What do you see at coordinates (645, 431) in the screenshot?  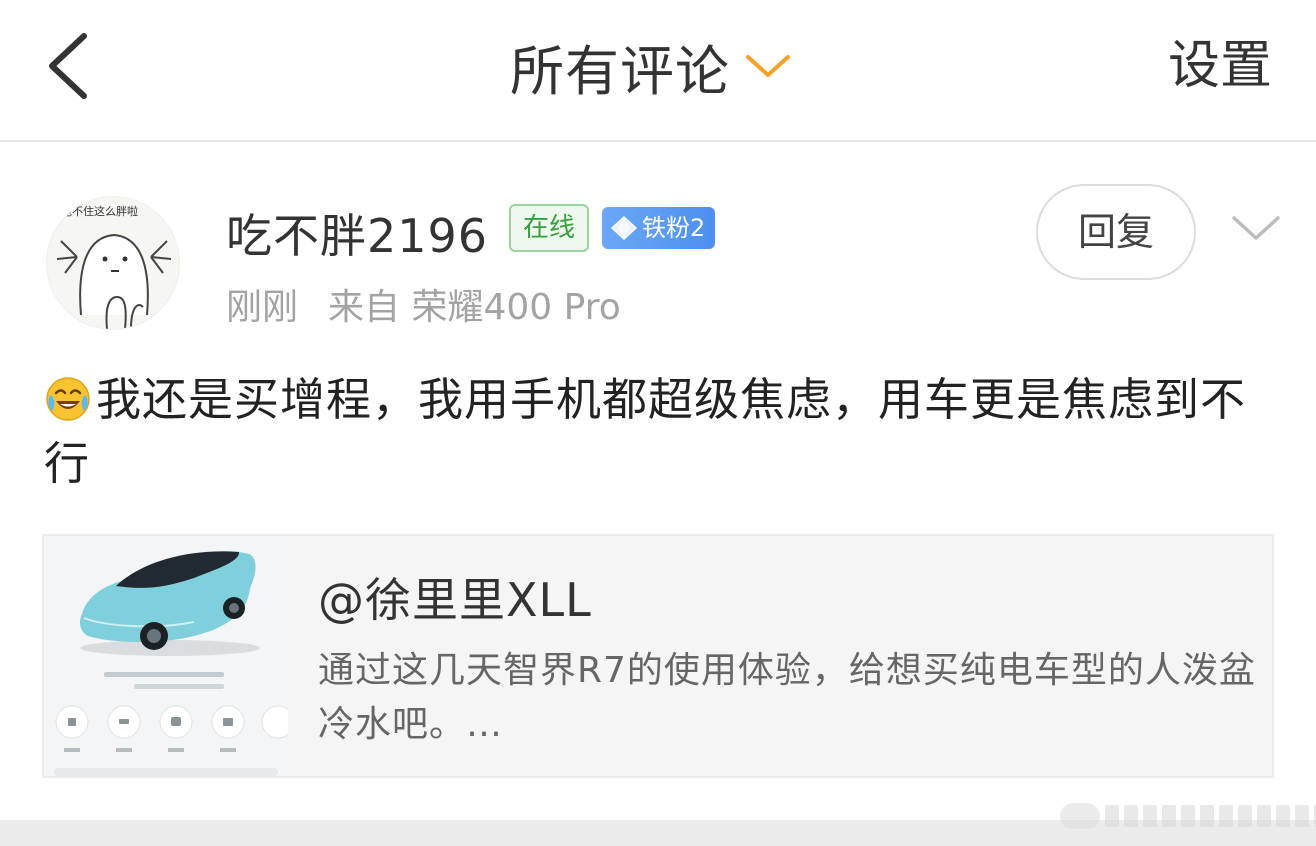 I see `comment-body: 我还是买增程，我用手机都超级焦虑，用车更是焦虑到不行` at bounding box center [645, 431].